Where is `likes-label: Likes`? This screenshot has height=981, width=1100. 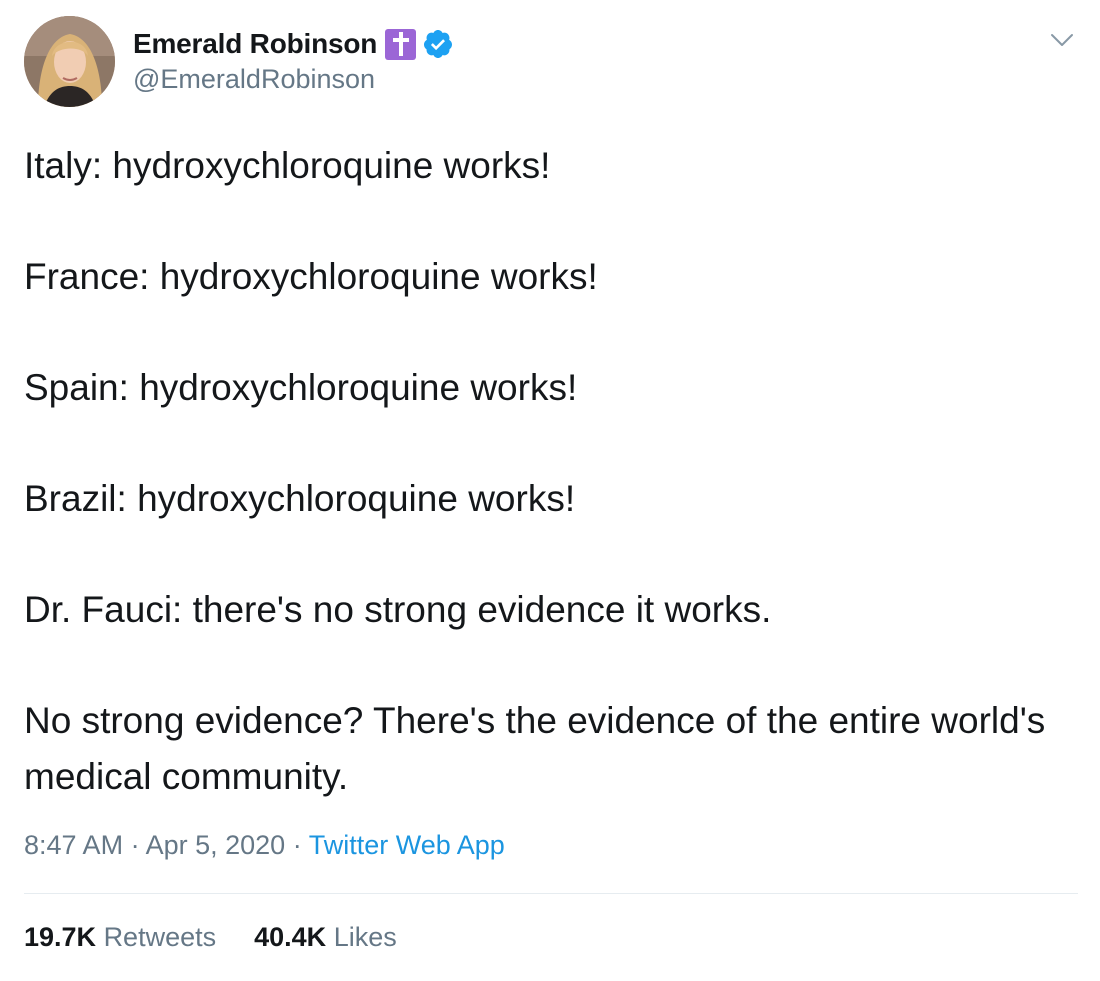
likes-label: Likes is located at coordinates (365, 937).